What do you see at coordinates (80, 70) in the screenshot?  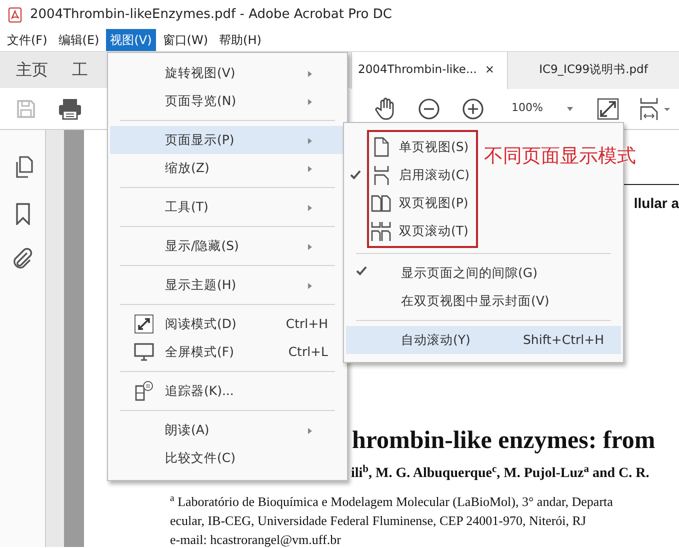 I see `nav-tab: 工` at bounding box center [80, 70].